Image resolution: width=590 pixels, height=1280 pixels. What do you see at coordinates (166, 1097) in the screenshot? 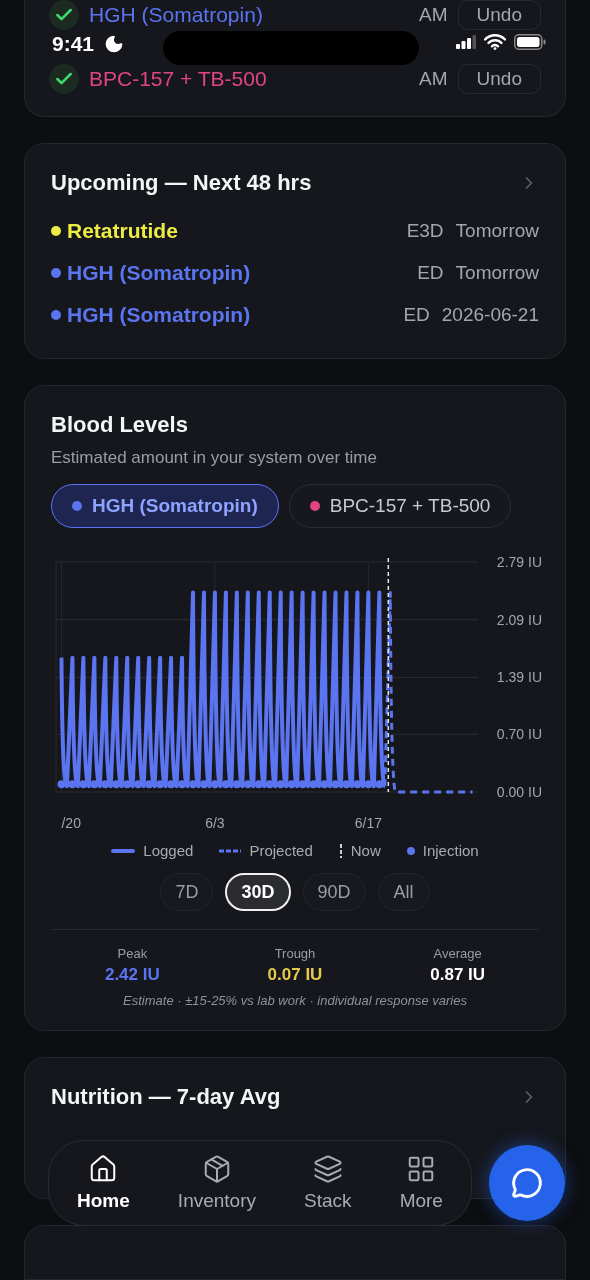
I see `card-title: Nutrition — 7-day Avg` at bounding box center [166, 1097].